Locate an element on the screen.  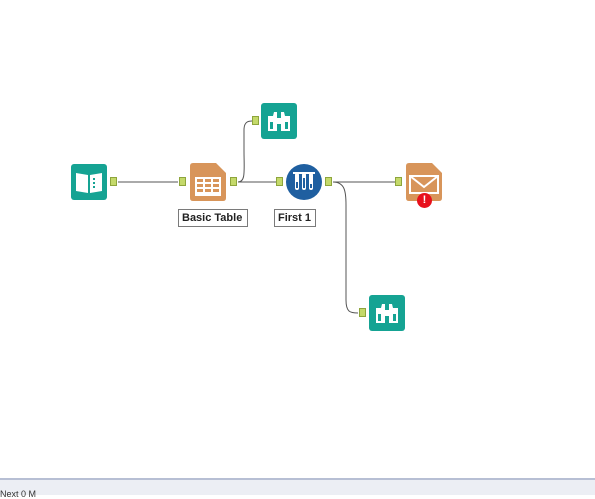
basic-table-tool is located at coordinates (208, 182).